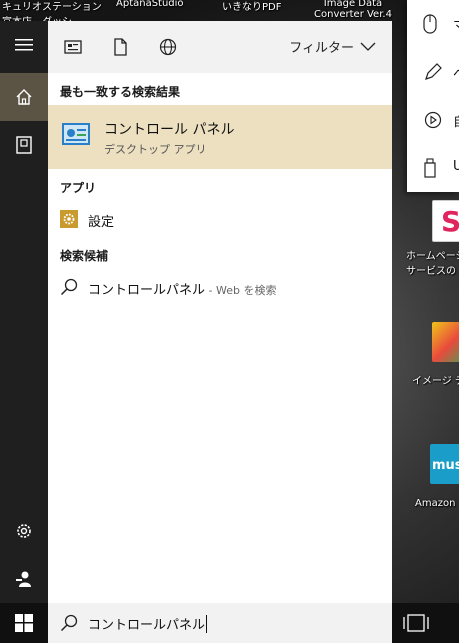  I want to click on usb-icon, so click(430, 168).